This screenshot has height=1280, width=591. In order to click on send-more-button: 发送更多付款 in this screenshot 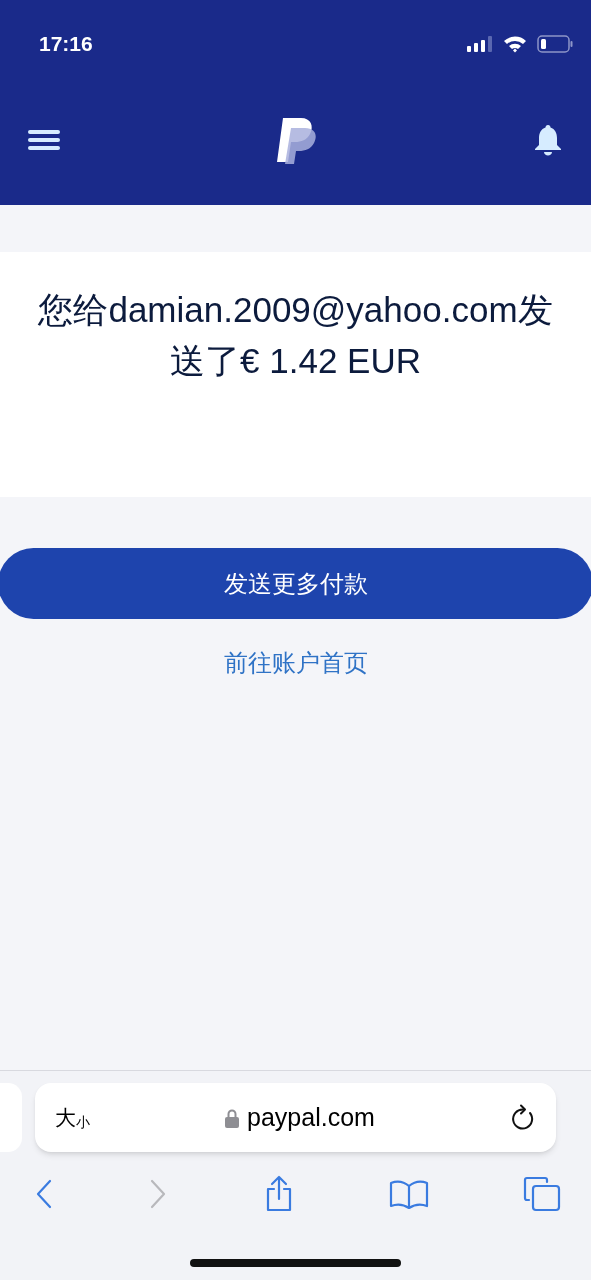, I will do `click(295, 583)`.